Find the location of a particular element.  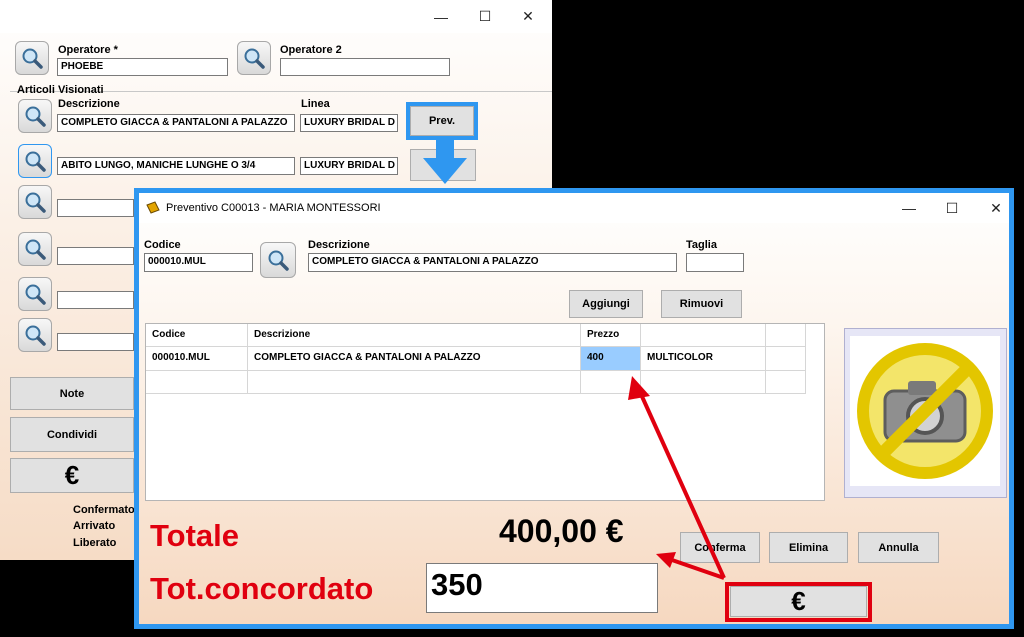

annotation-arrows is located at coordinates (677, 478).